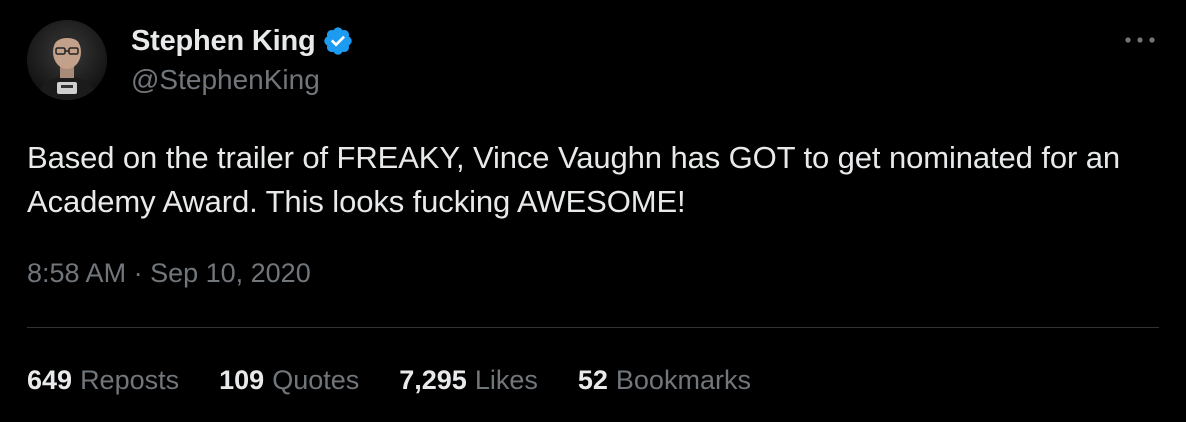 The width and height of the screenshot is (1186, 422). I want to click on stat-count: 7,295, so click(433, 380).